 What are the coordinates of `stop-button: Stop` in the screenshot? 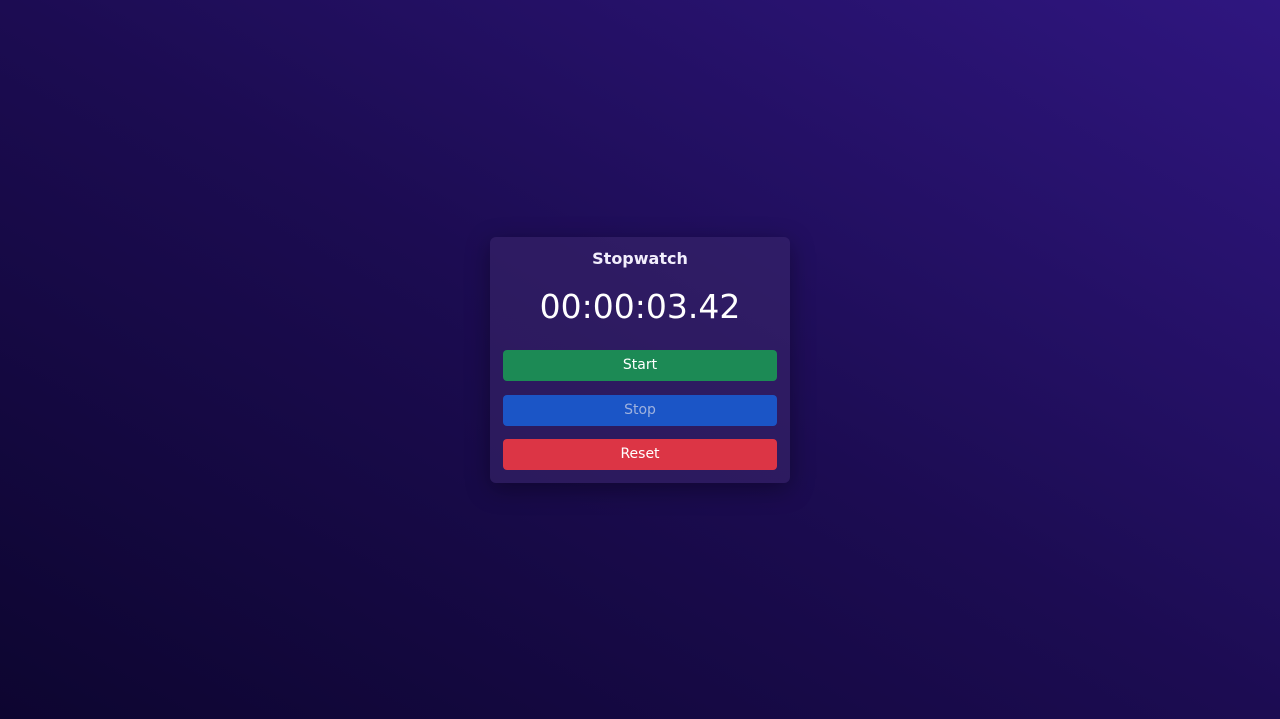 It's located at (640, 410).